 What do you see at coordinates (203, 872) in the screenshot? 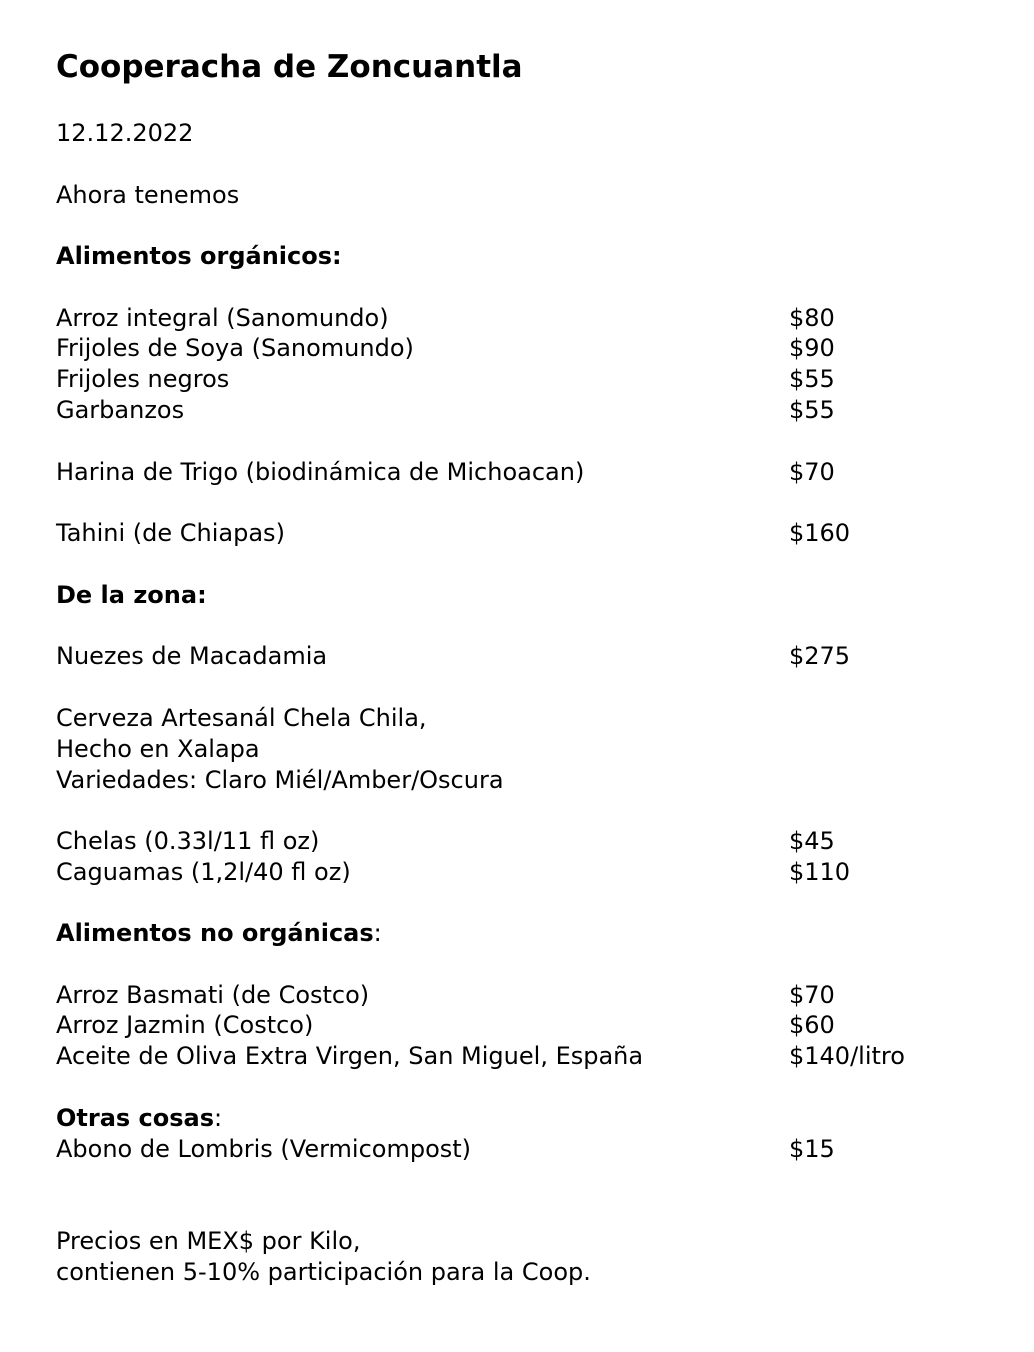
I see `item-name: Caguamas (1,2l/40 fl oz)` at bounding box center [203, 872].